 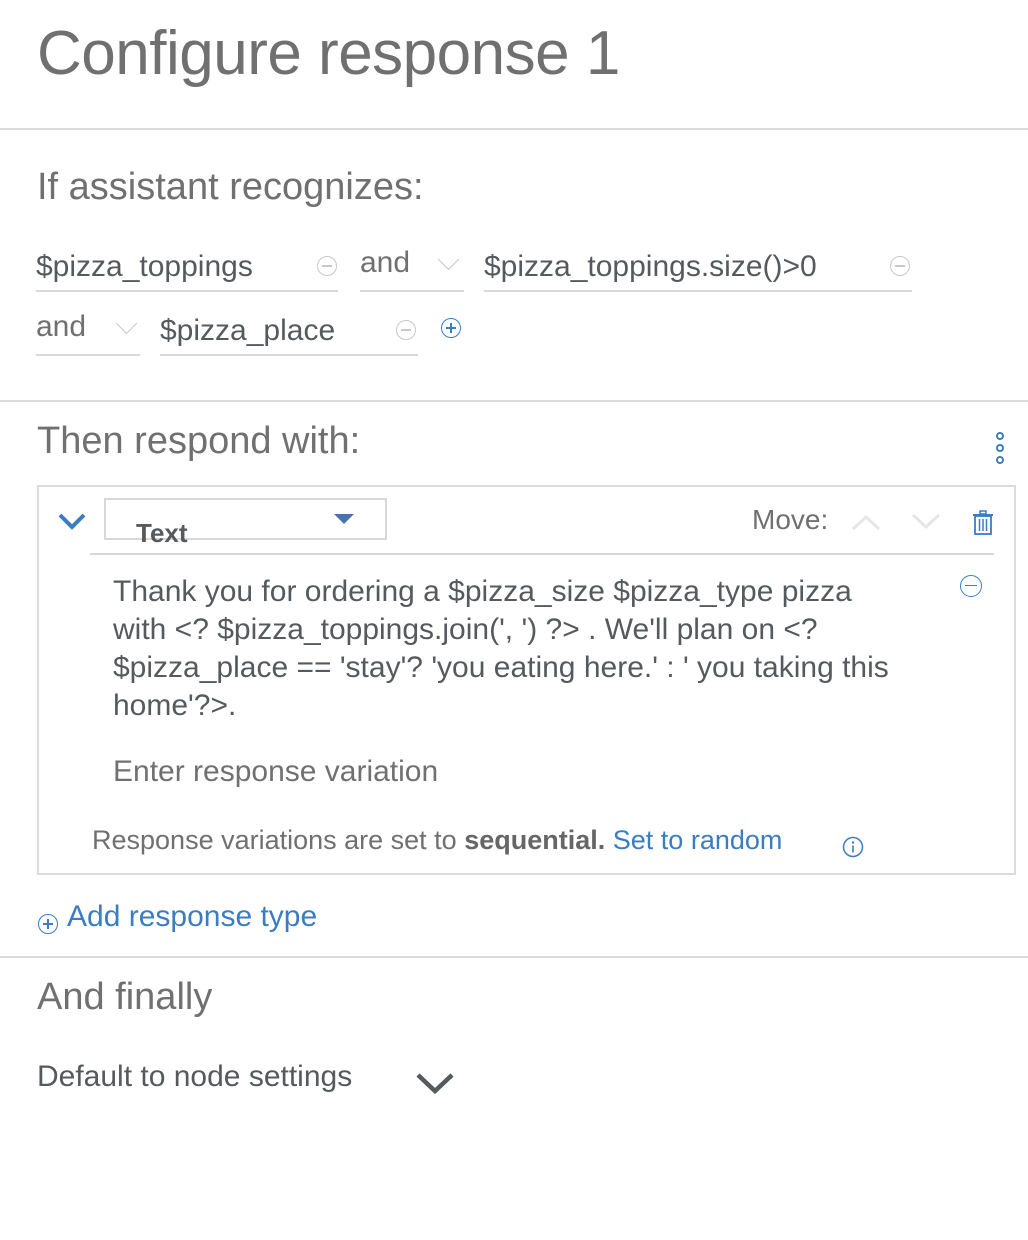 What do you see at coordinates (230, 187) in the screenshot?
I see `condition-heading: If assistant recognizes:` at bounding box center [230, 187].